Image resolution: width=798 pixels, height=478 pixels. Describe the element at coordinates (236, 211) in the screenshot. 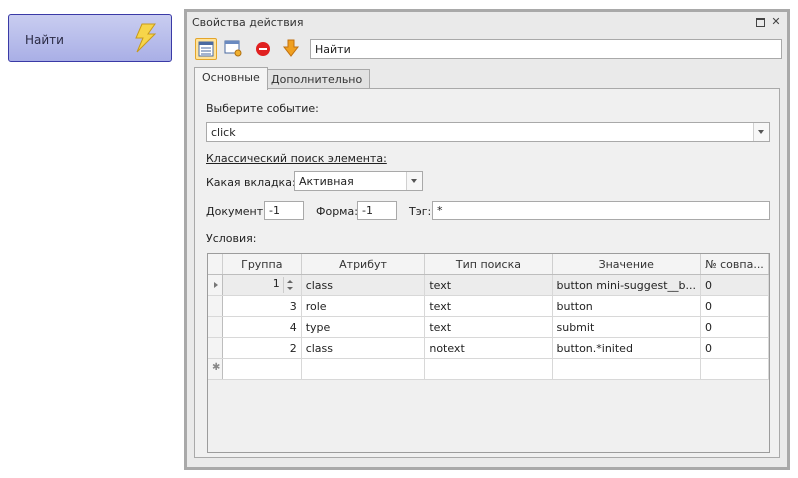

I see `document-label: Документ:` at that location.